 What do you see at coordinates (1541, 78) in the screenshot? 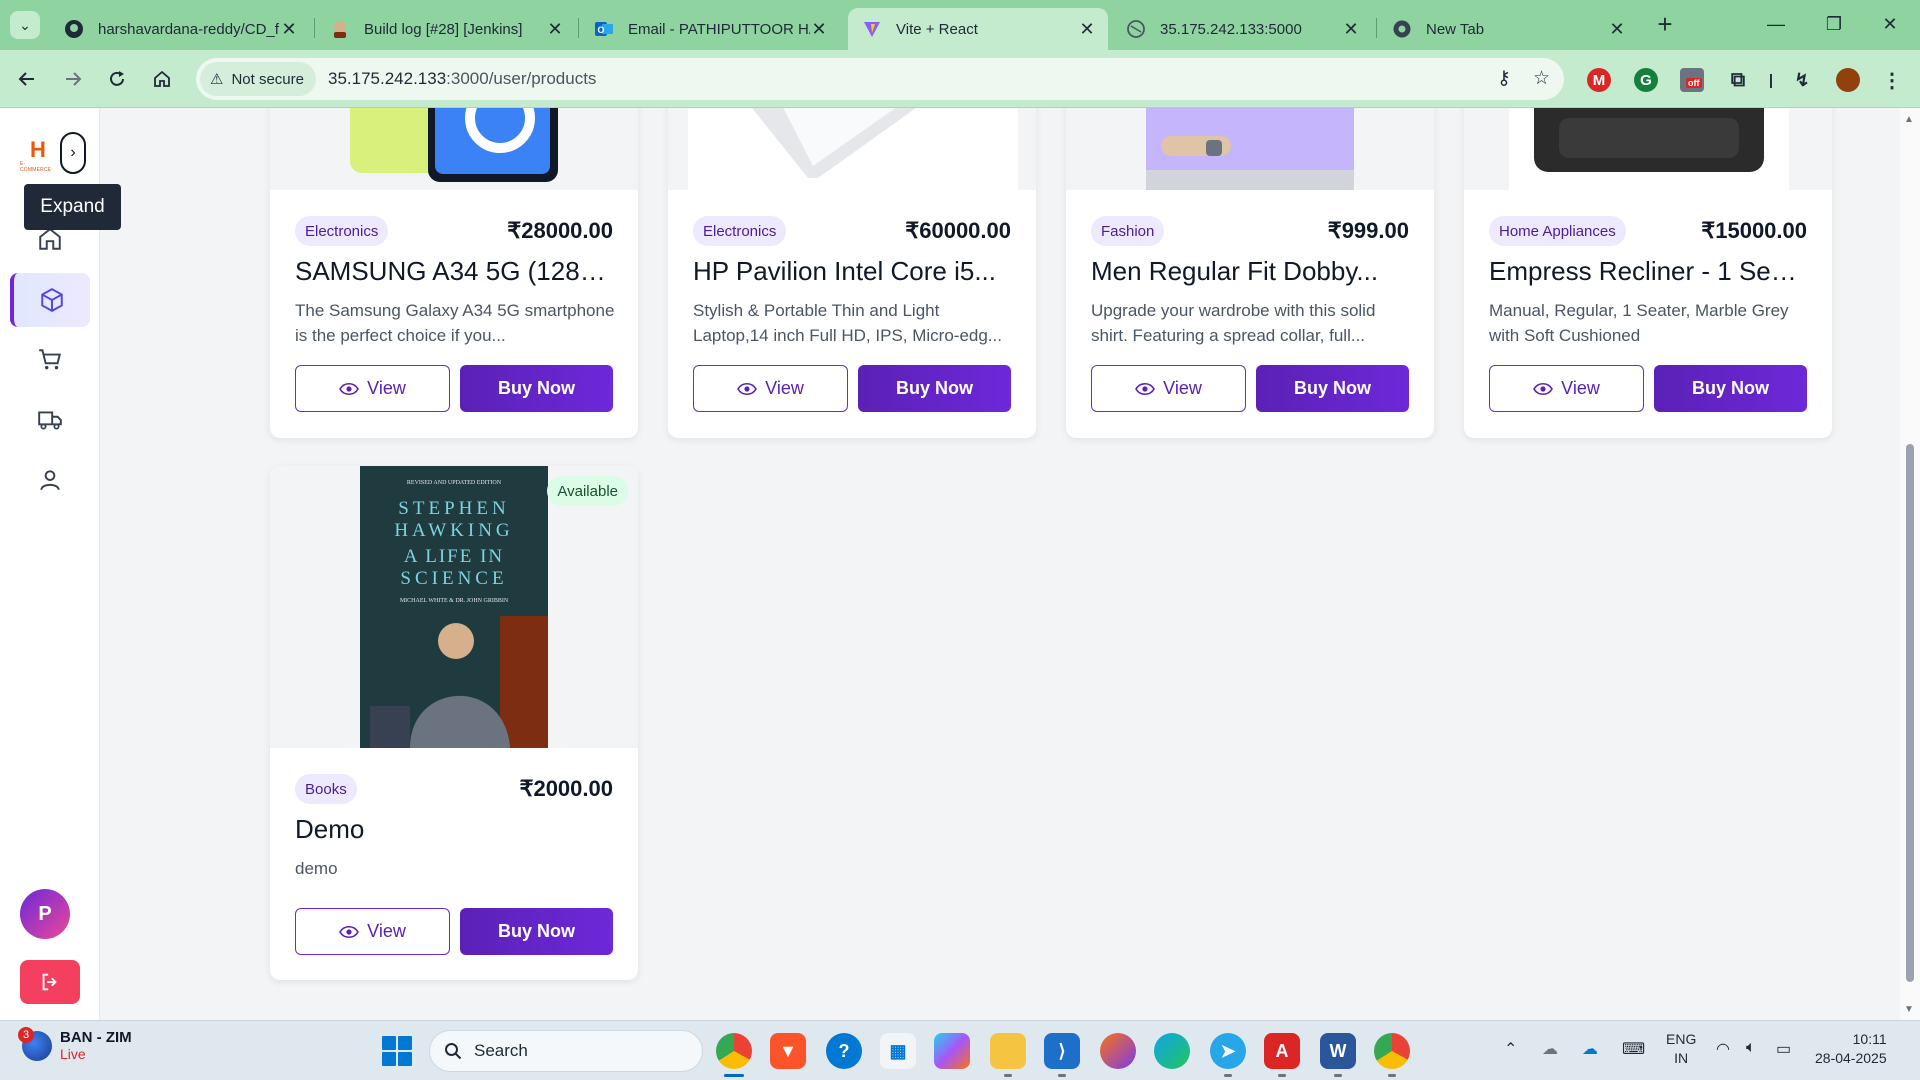
I see `bookmark-star-icon: ☆` at bounding box center [1541, 78].